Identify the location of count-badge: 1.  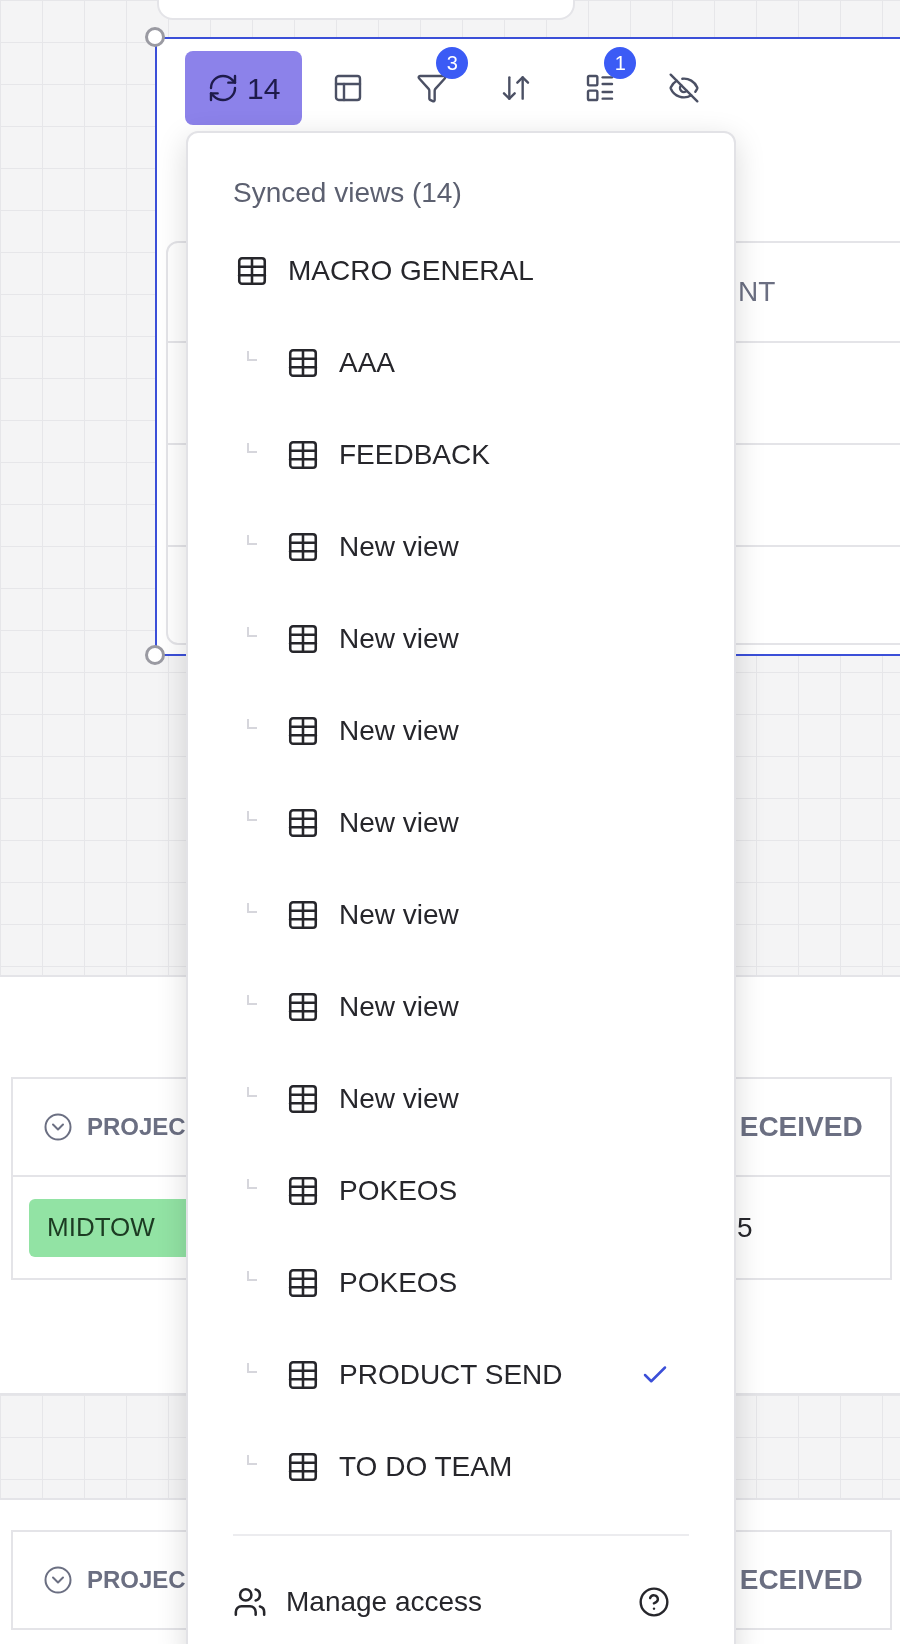
(620, 63).